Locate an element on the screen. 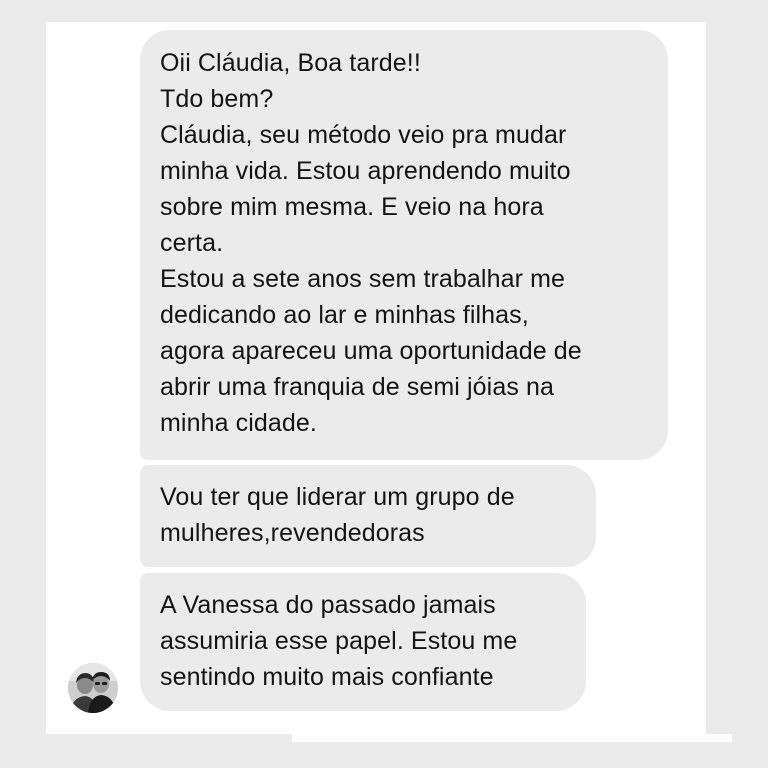 This screenshot has height=768, width=768. message-line: assumiria esse papel. Estou me is located at coordinates (339, 641).